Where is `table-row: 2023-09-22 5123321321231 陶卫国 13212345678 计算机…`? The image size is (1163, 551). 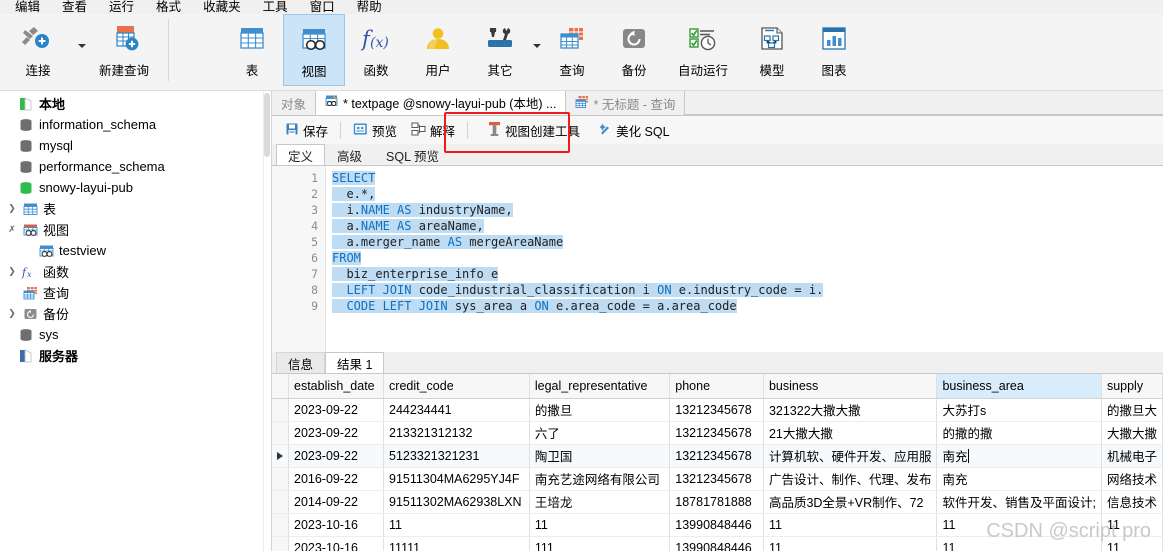 table-row: 2023-09-22 5123321321231 陶卫国 13212345678 计算机… is located at coordinates (717, 456).